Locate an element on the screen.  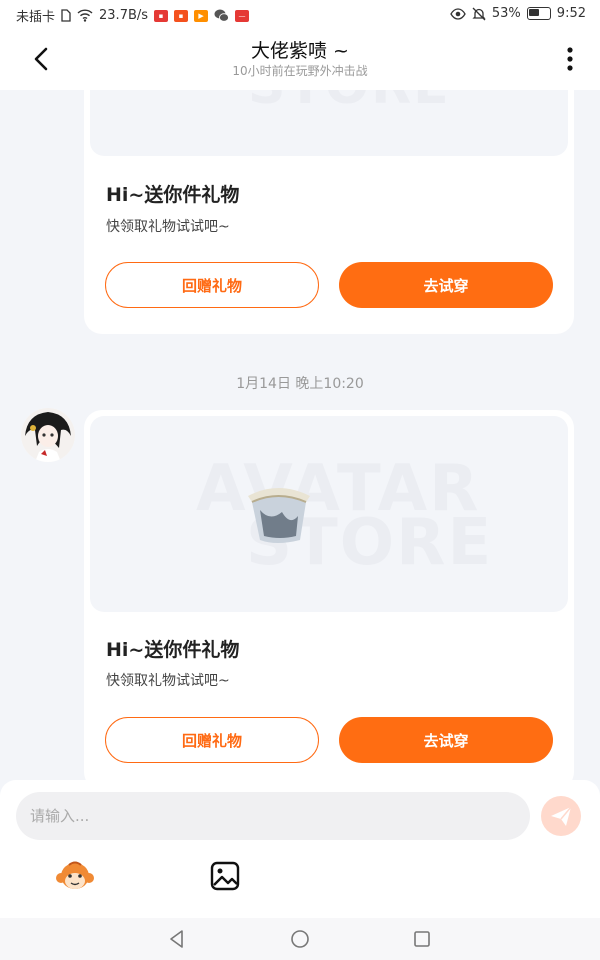
triangle-back-icon is located at coordinates (176, 939).